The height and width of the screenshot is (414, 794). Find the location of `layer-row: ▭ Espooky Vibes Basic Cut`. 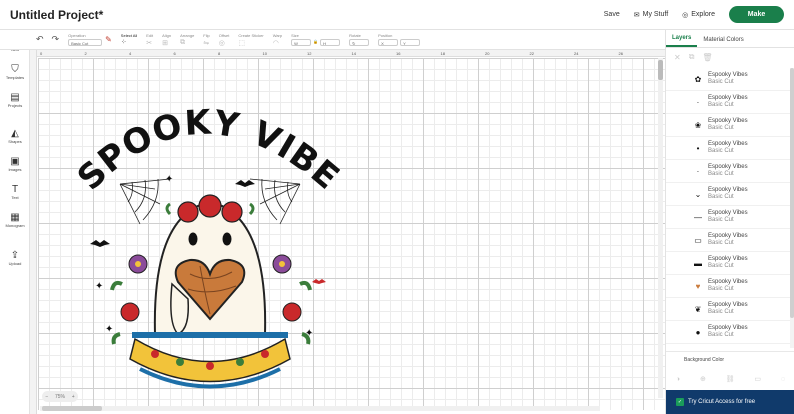

layer-row: ▭ Espooky Vibes Basic Cut is located at coordinates (728, 240).